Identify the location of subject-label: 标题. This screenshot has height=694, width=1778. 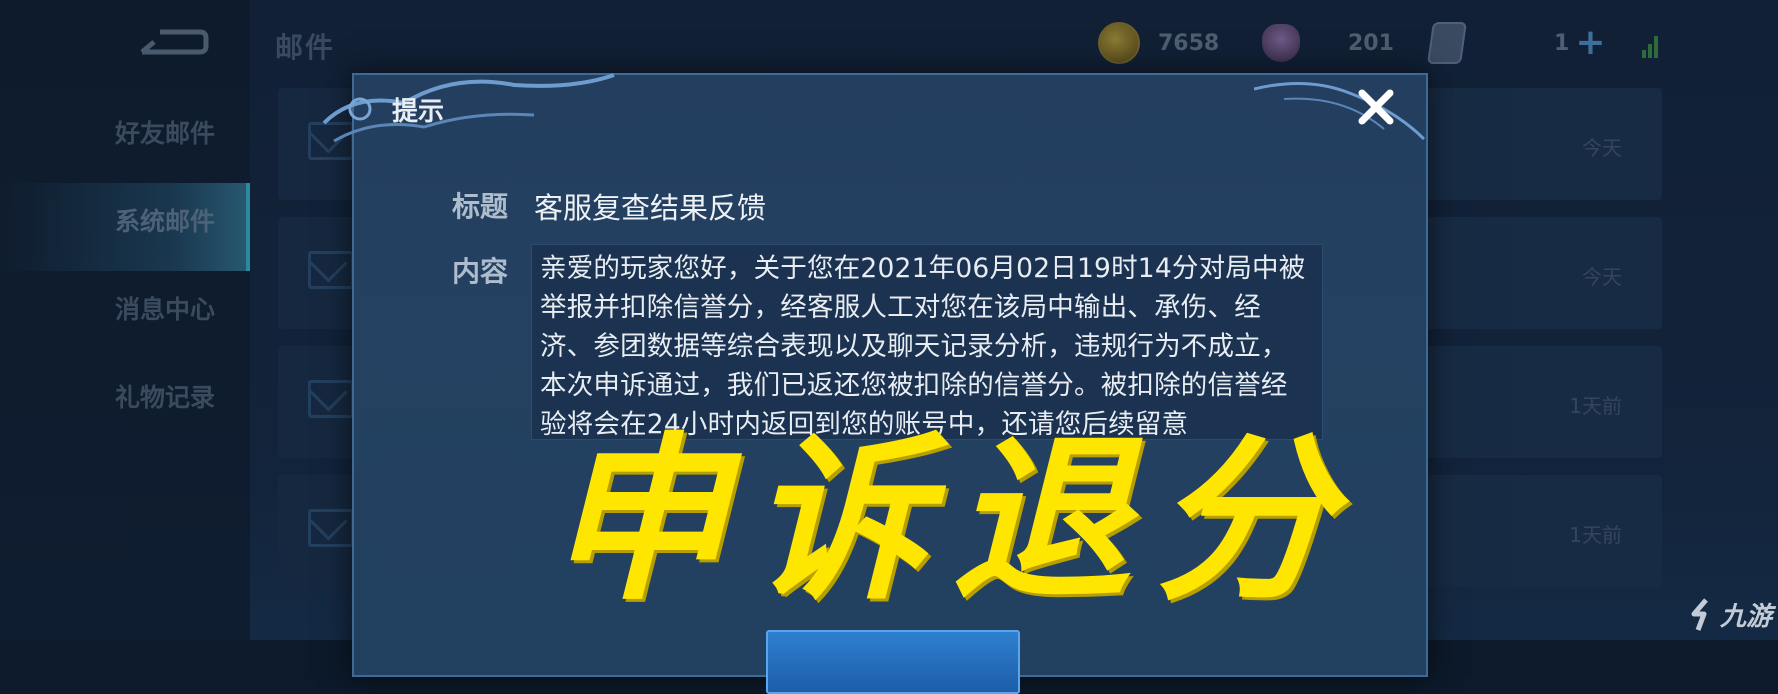
(480, 206).